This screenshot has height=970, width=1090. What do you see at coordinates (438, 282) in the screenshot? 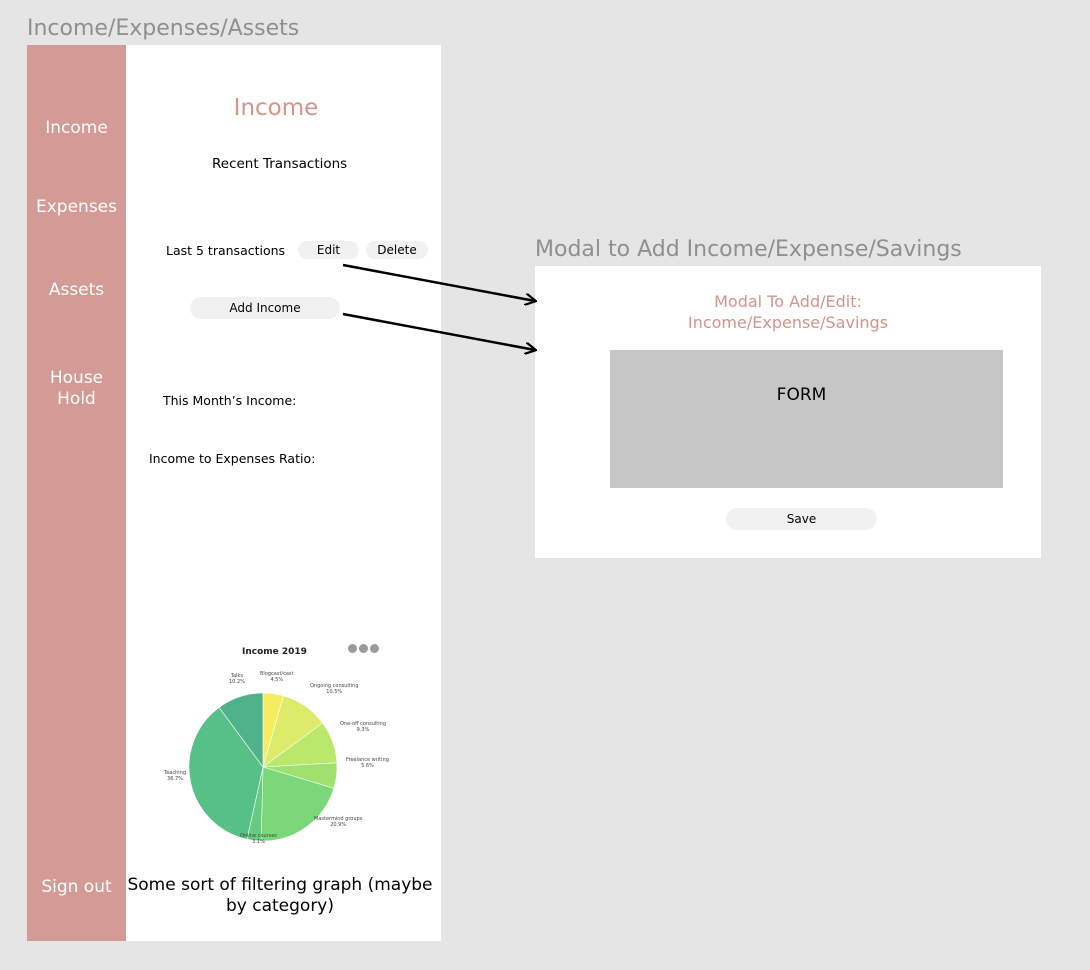
I see `arrow-edit-to-modal` at bounding box center [438, 282].